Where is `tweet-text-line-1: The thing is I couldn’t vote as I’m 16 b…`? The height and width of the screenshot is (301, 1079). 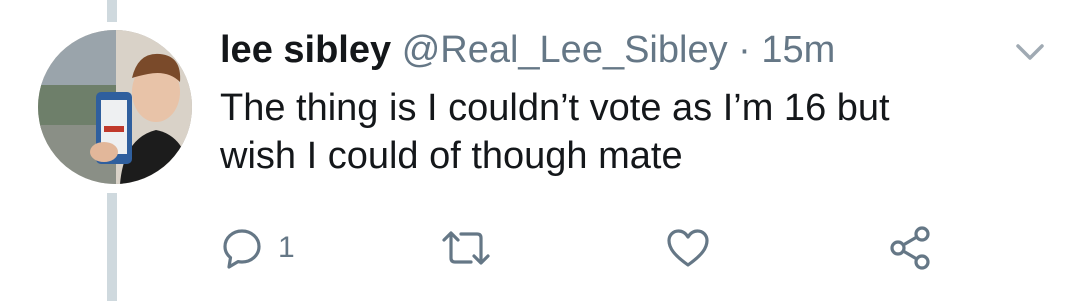 tweet-text-line-1: The thing is I couldn’t vote as I’m 16 b… is located at coordinates (555, 108).